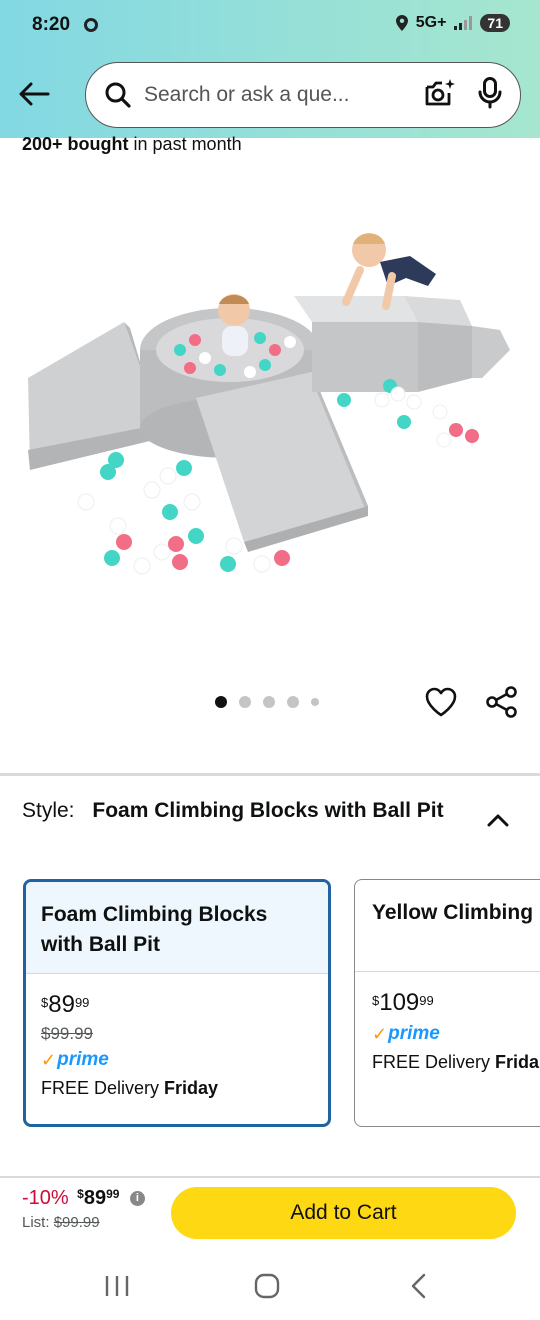  I want to click on search-icon, so click(118, 95).